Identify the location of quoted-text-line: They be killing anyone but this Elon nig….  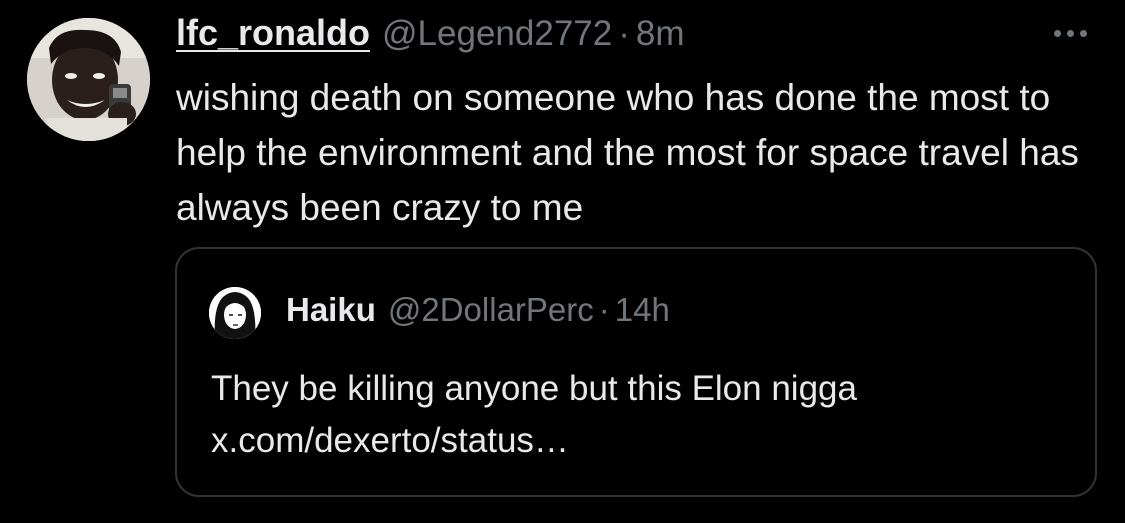
(534, 388).